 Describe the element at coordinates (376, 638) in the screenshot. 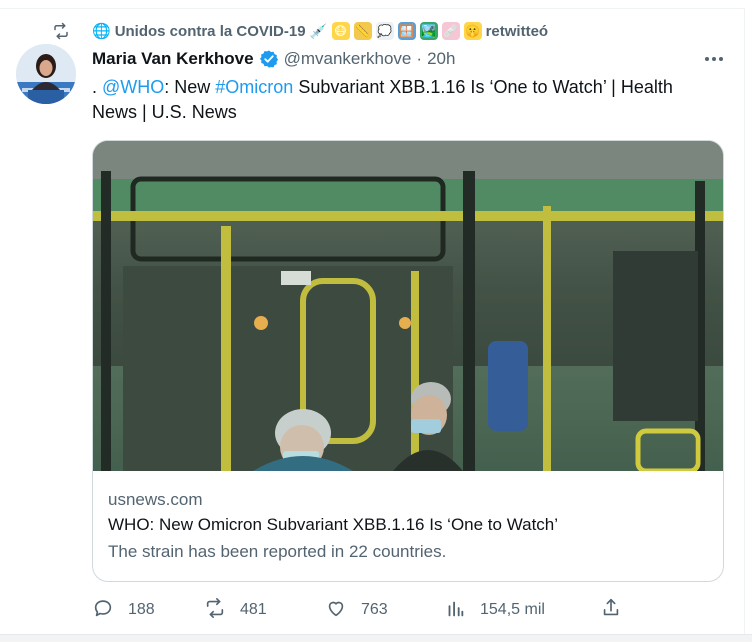

I see `bottom-divider` at that location.